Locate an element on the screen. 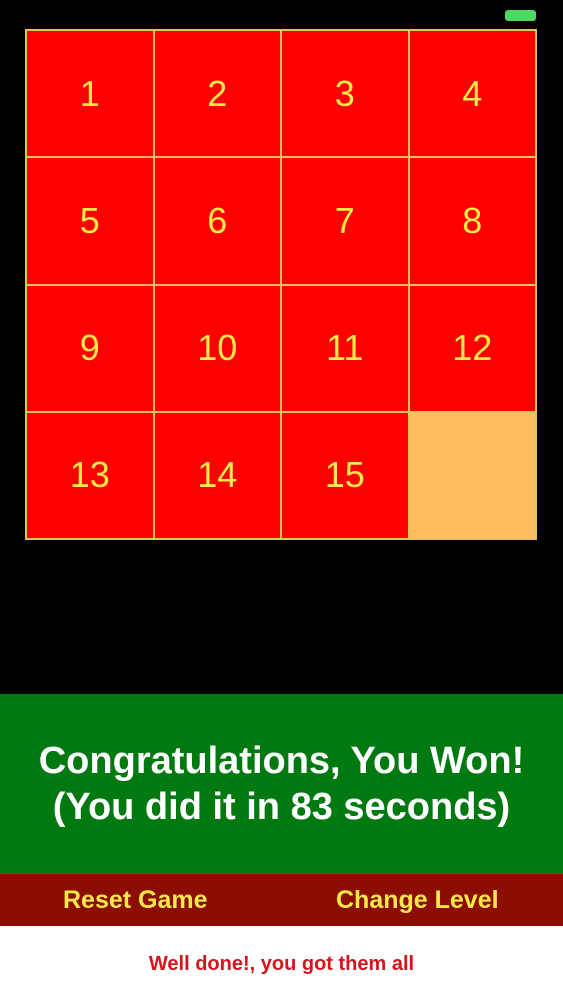 This screenshot has width=563, height=1000. puzzle-tile: 7 is located at coordinates (345, 221).